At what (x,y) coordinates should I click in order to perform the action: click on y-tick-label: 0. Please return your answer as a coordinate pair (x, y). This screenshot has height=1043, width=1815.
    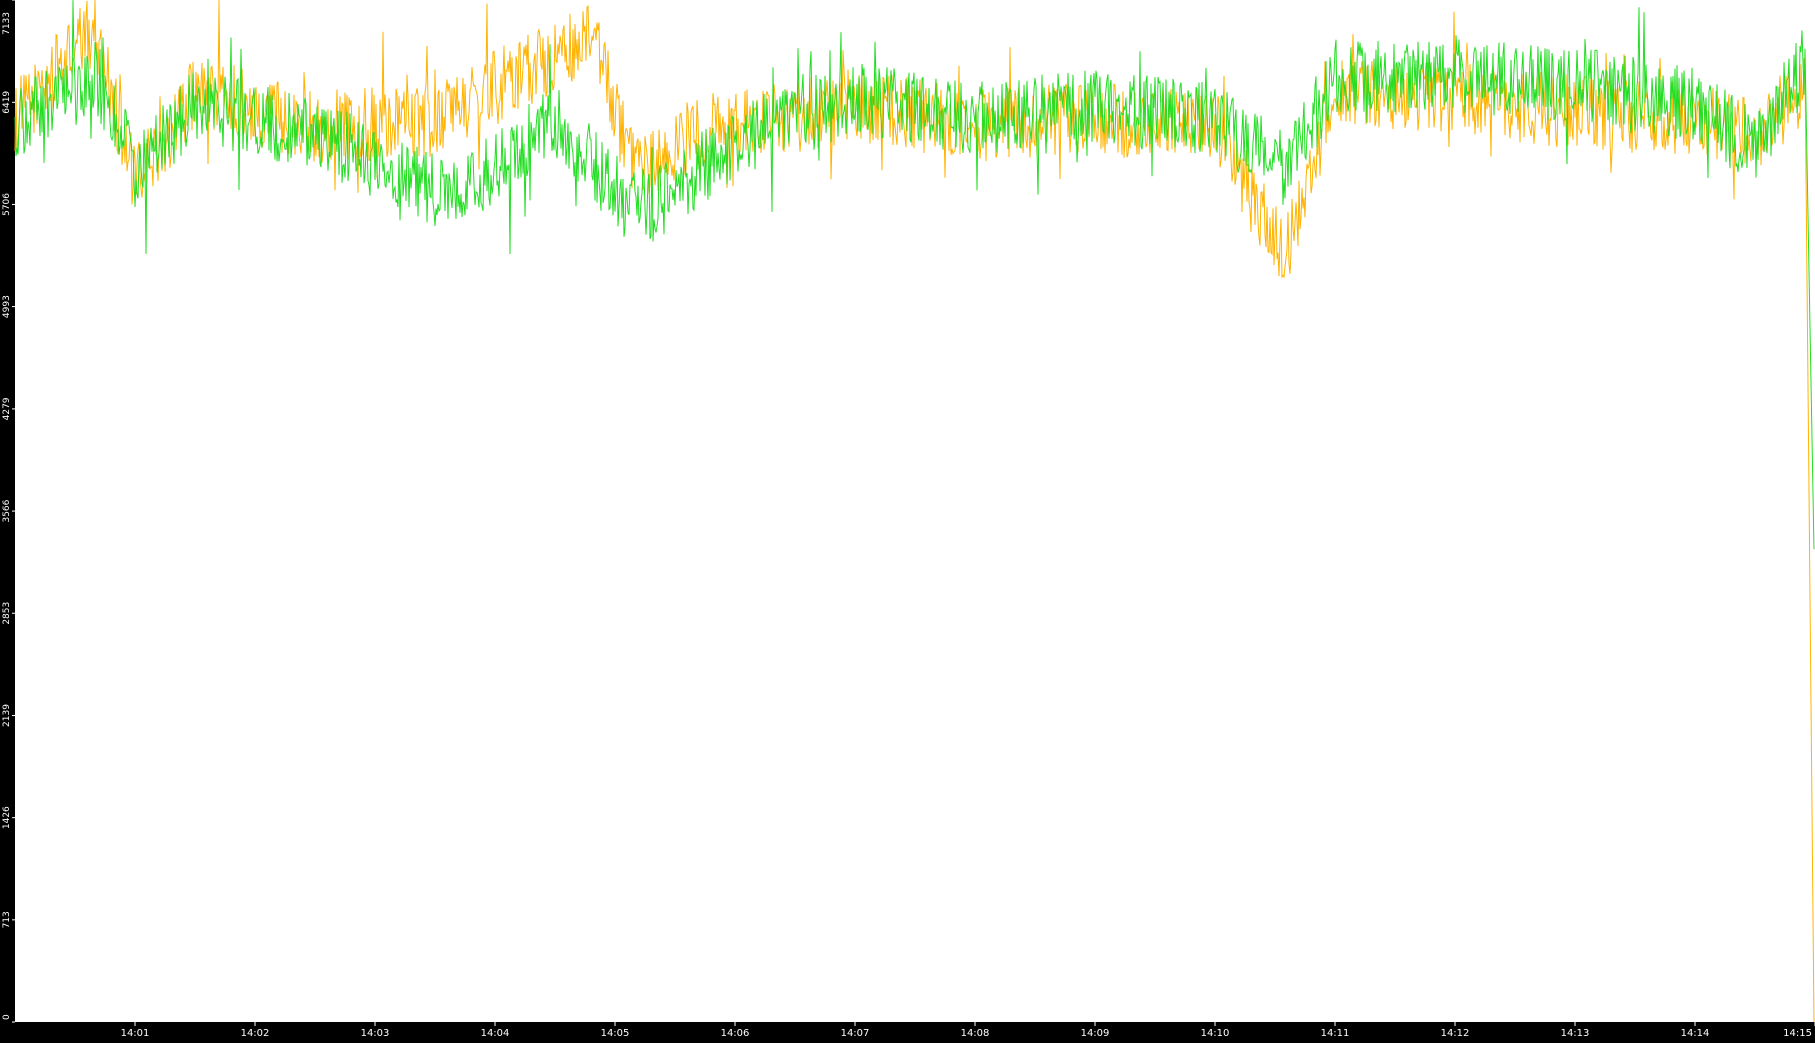
    Looking at the image, I should click on (7, 1017).